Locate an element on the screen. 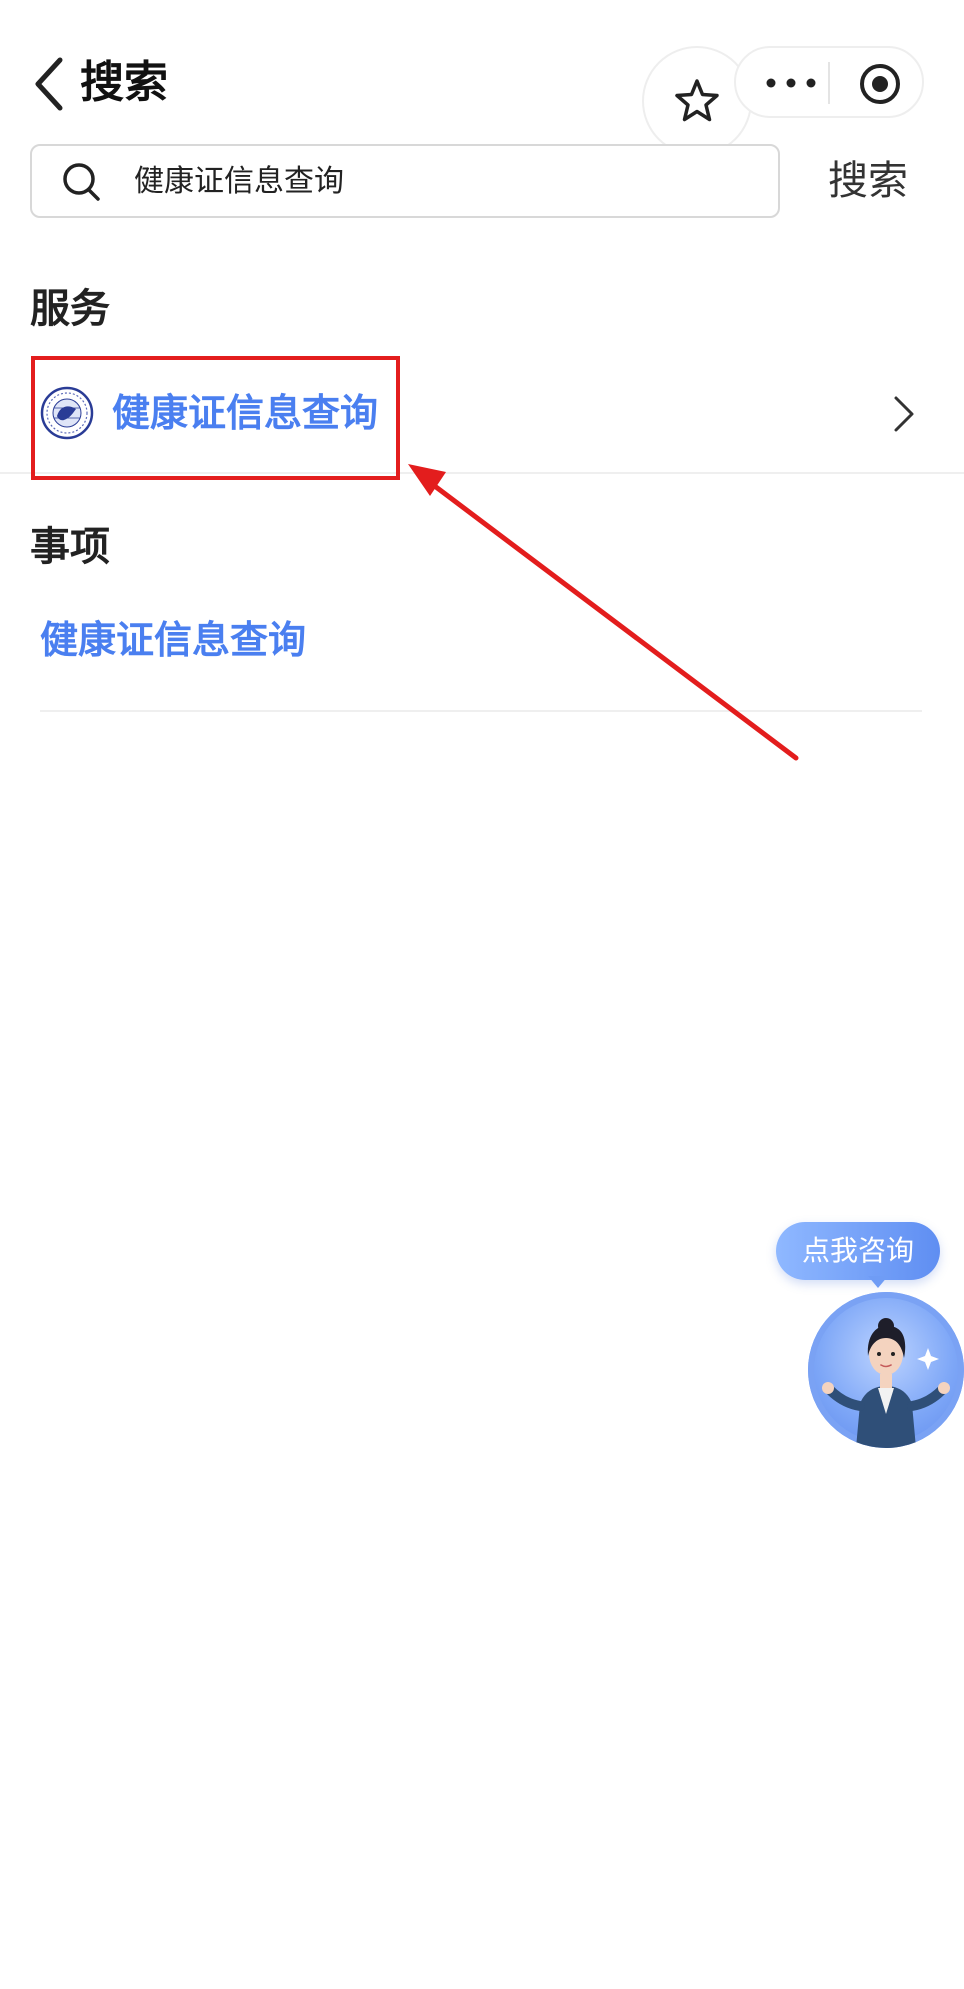 This screenshot has height=1989, width=964. mini-program-capsule is located at coordinates (829, 82).